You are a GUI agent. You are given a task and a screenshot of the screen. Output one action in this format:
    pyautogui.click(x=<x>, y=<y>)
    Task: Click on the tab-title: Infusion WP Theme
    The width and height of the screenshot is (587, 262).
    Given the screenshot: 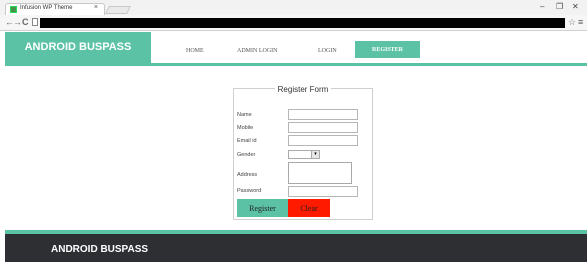 What is the action you would take?
    pyautogui.click(x=46, y=8)
    